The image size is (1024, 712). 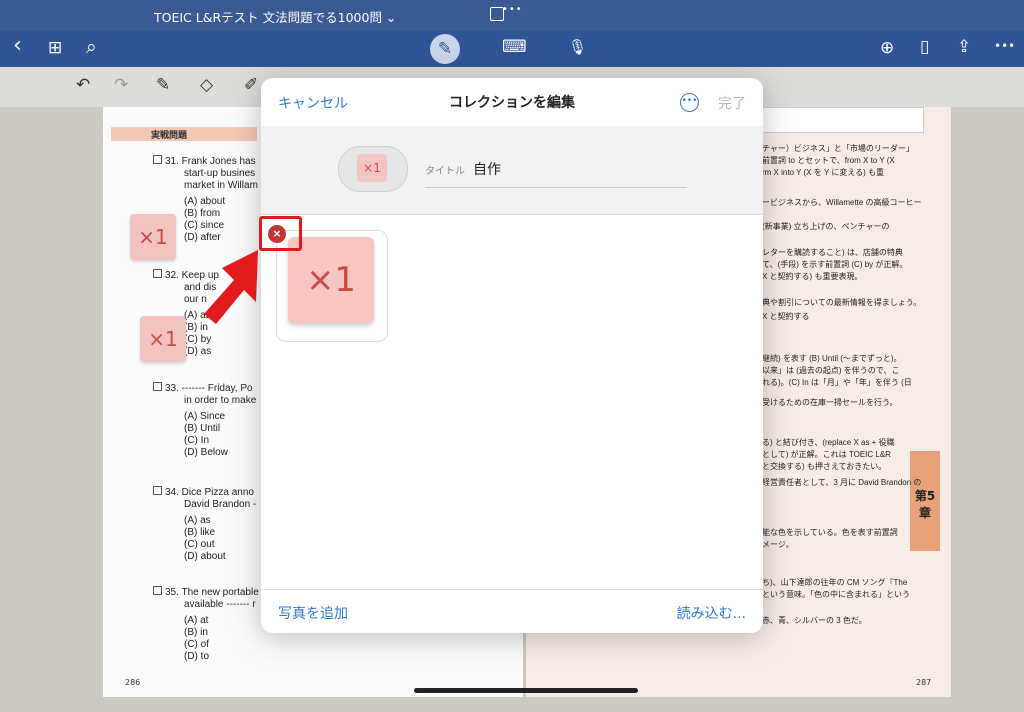 I want to click on explanation-line: レターを購読すること) は、店舗の特典, so click(x=832, y=252).